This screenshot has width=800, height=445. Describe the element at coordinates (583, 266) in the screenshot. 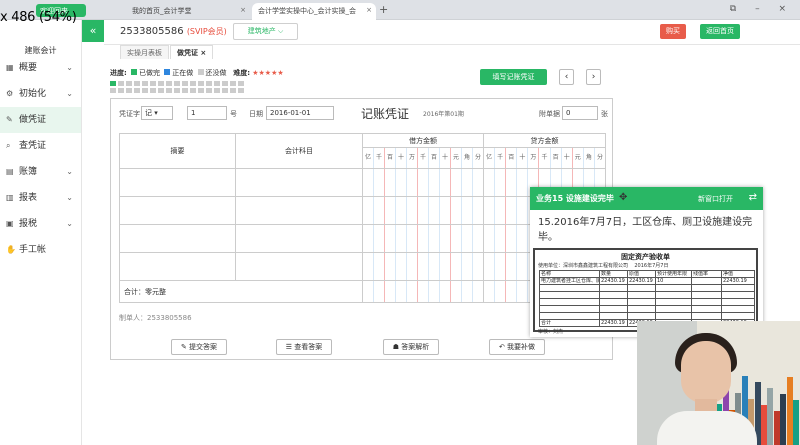

I see `receipt-unit-text: 使用单位：深圳市鑫鑫建筑工程有限公司` at that location.